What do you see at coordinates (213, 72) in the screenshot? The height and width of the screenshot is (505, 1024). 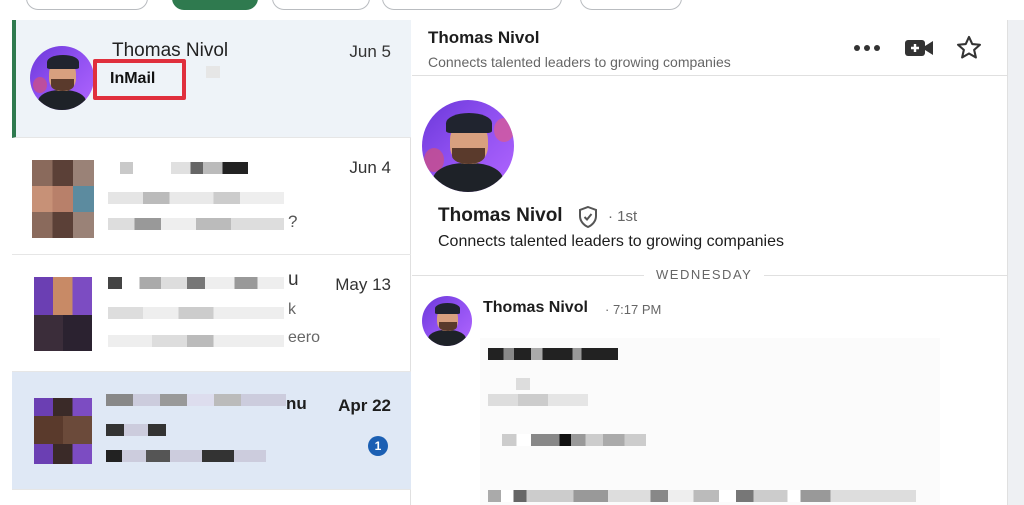 I see `redacted-pixel` at bounding box center [213, 72].